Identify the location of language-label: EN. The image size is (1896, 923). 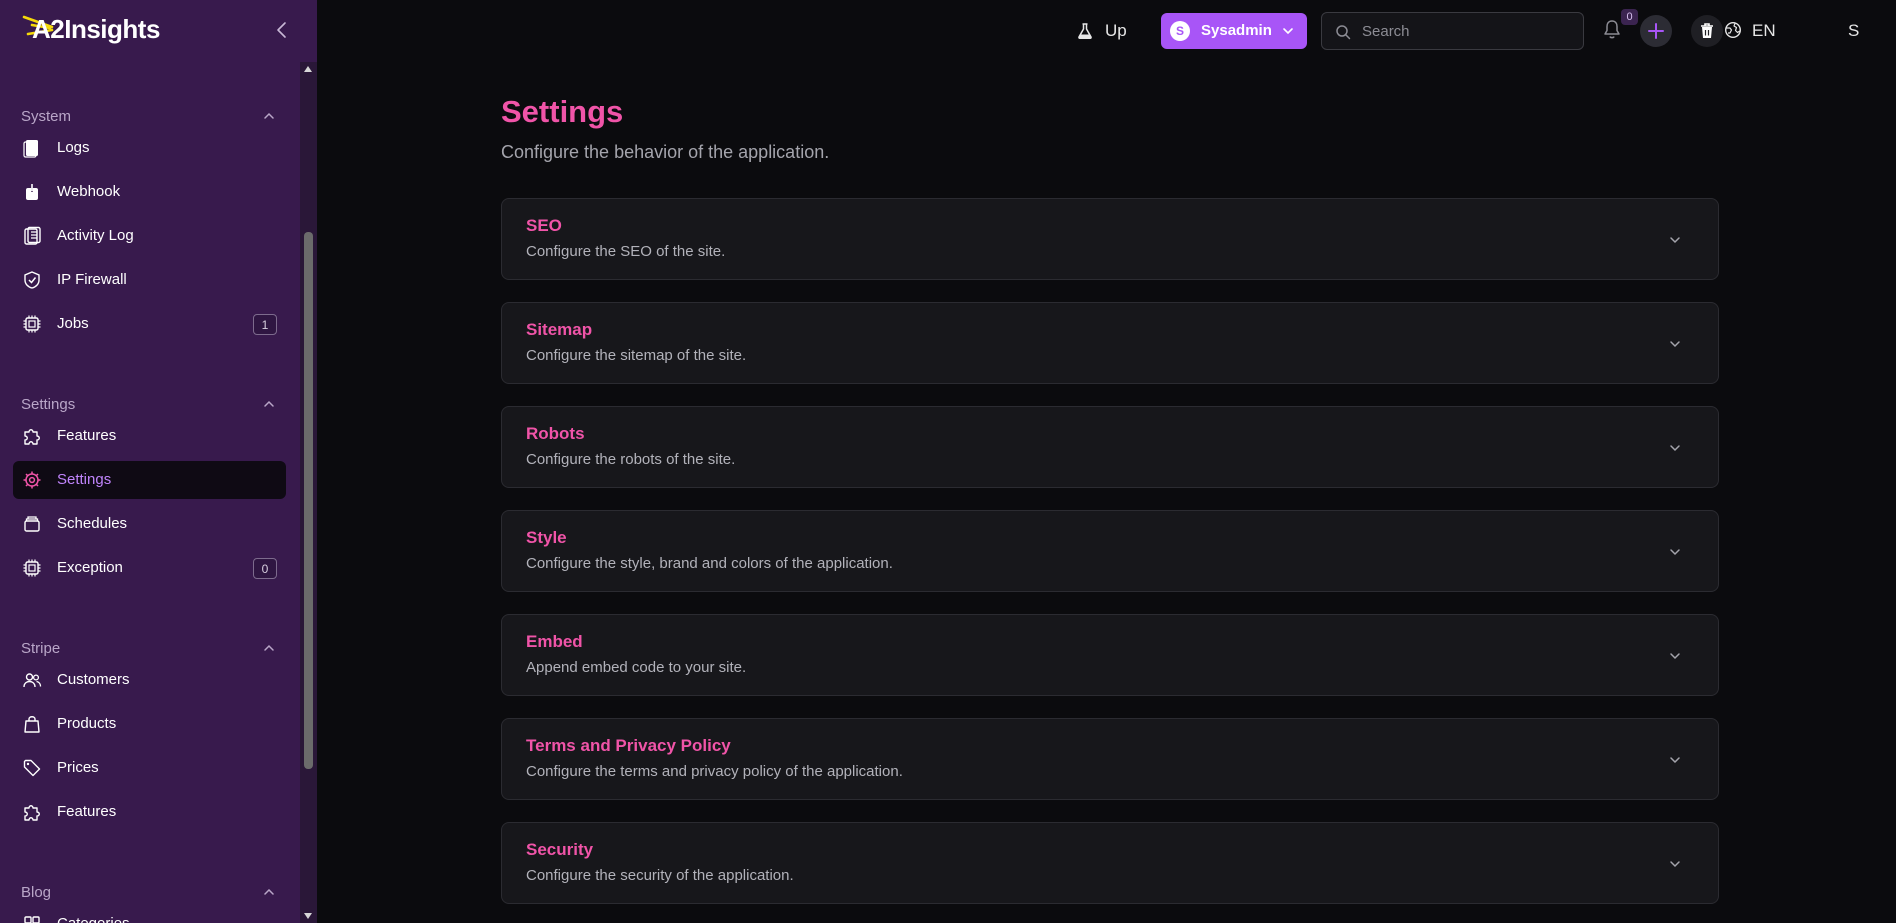
(1764, 30).